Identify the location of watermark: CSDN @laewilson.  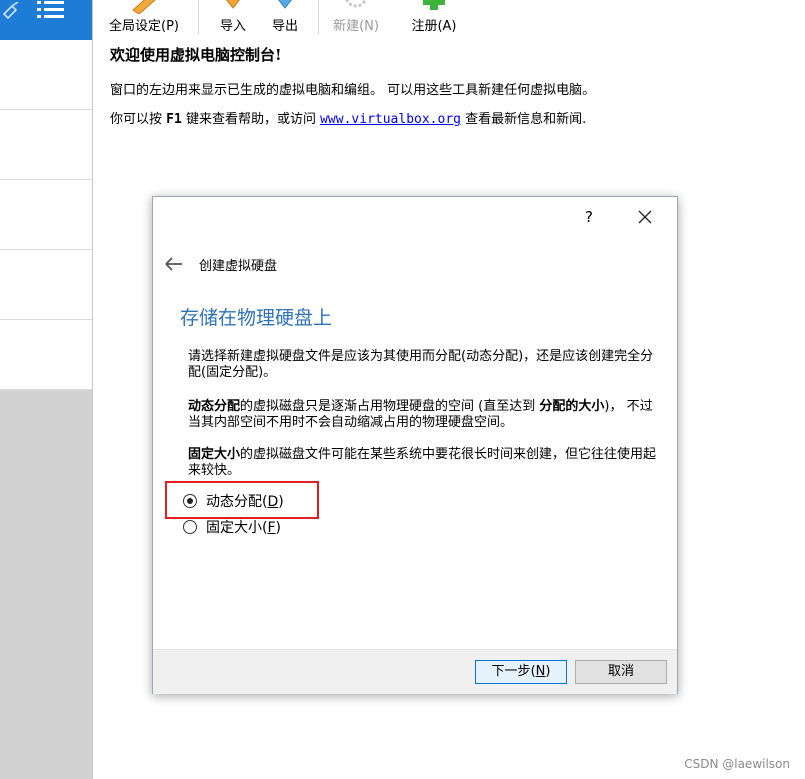
(737, 764).